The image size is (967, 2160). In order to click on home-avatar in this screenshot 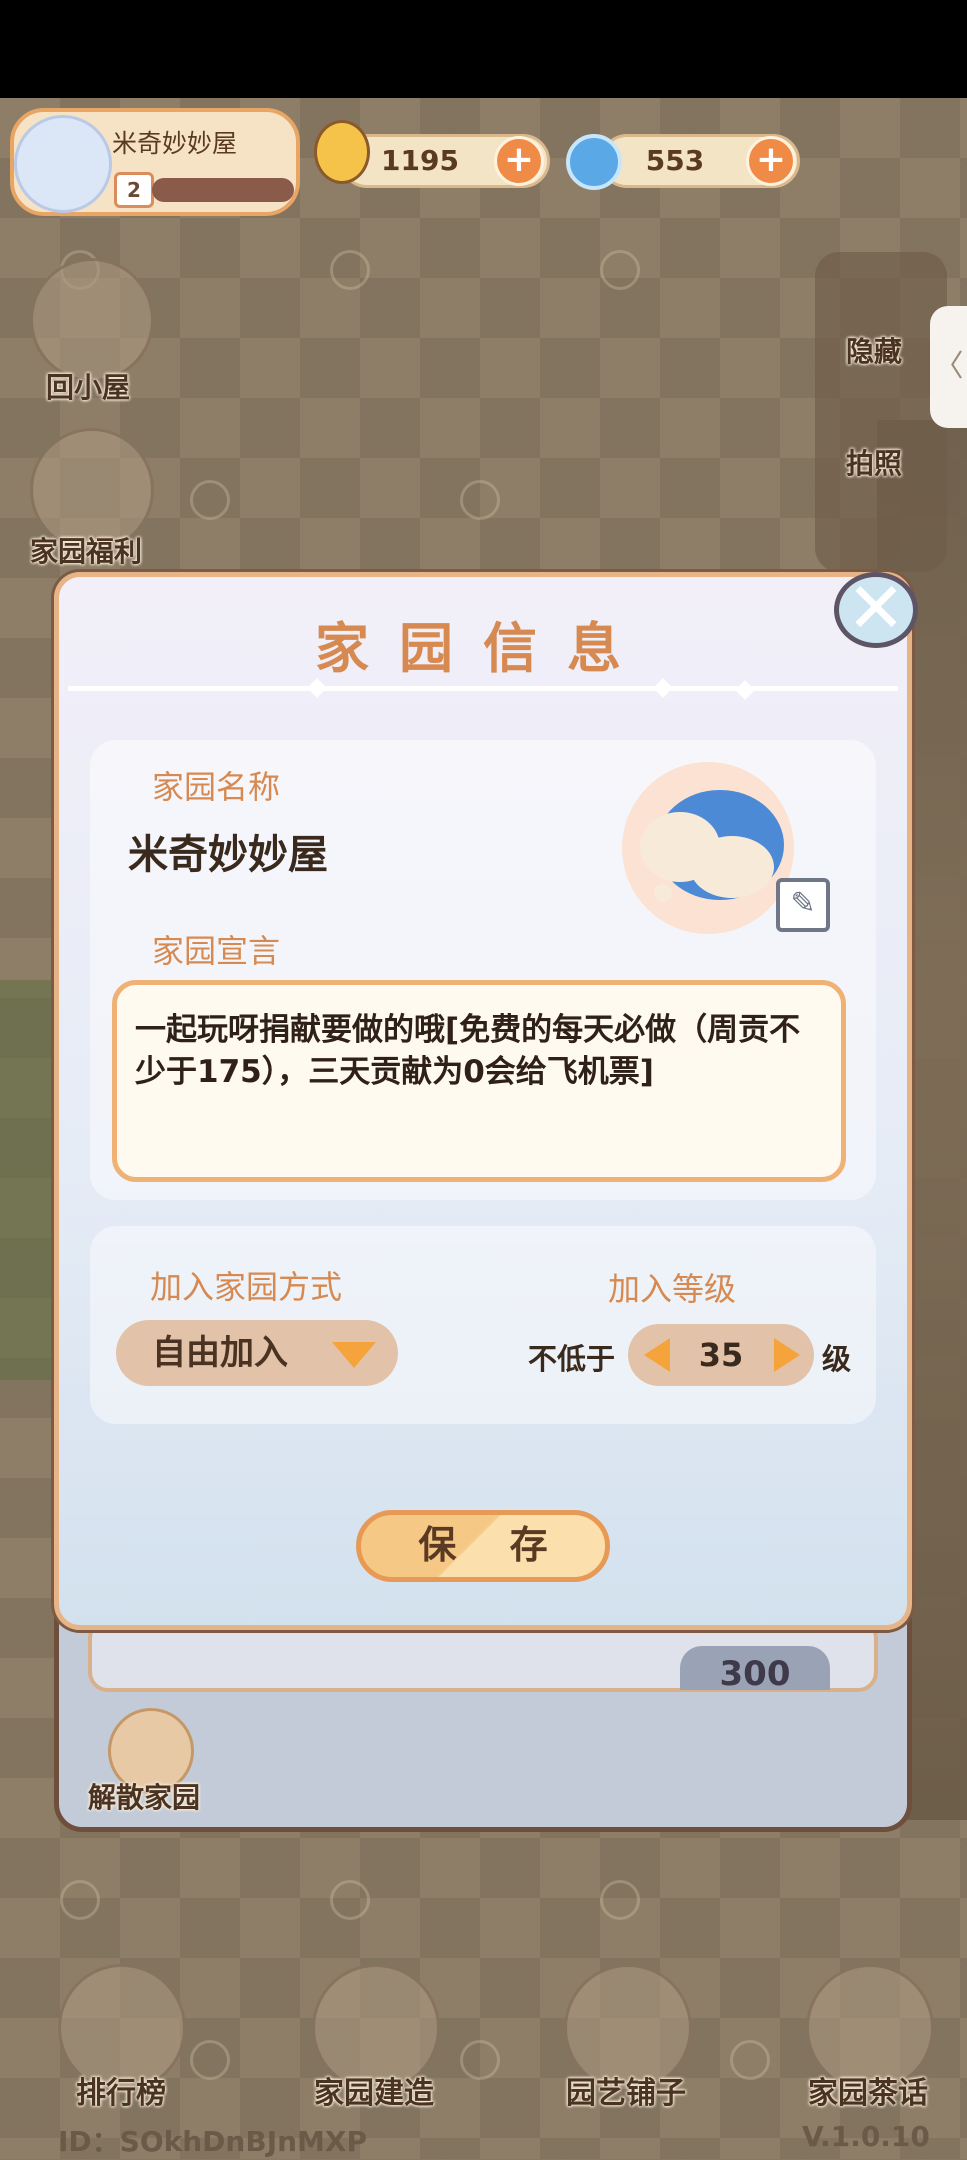, I will do `click(63, 164)`.